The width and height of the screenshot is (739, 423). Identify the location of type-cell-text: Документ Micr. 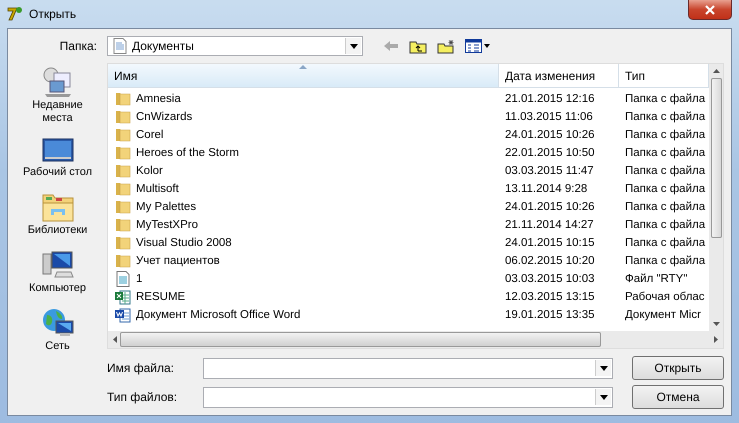
(663, 315).